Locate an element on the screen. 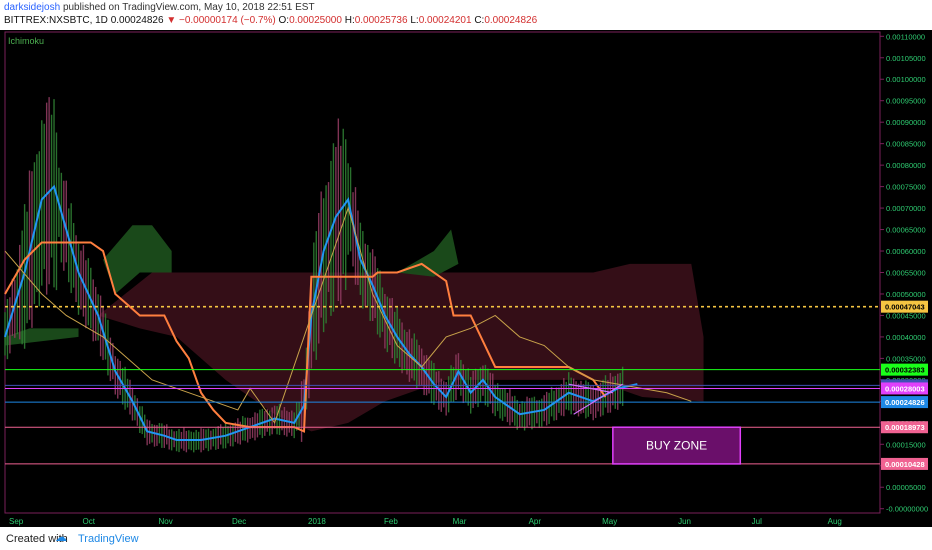 The image size is (932, 550). x-tick-label: 2018 is located at coordinates (317, 521).